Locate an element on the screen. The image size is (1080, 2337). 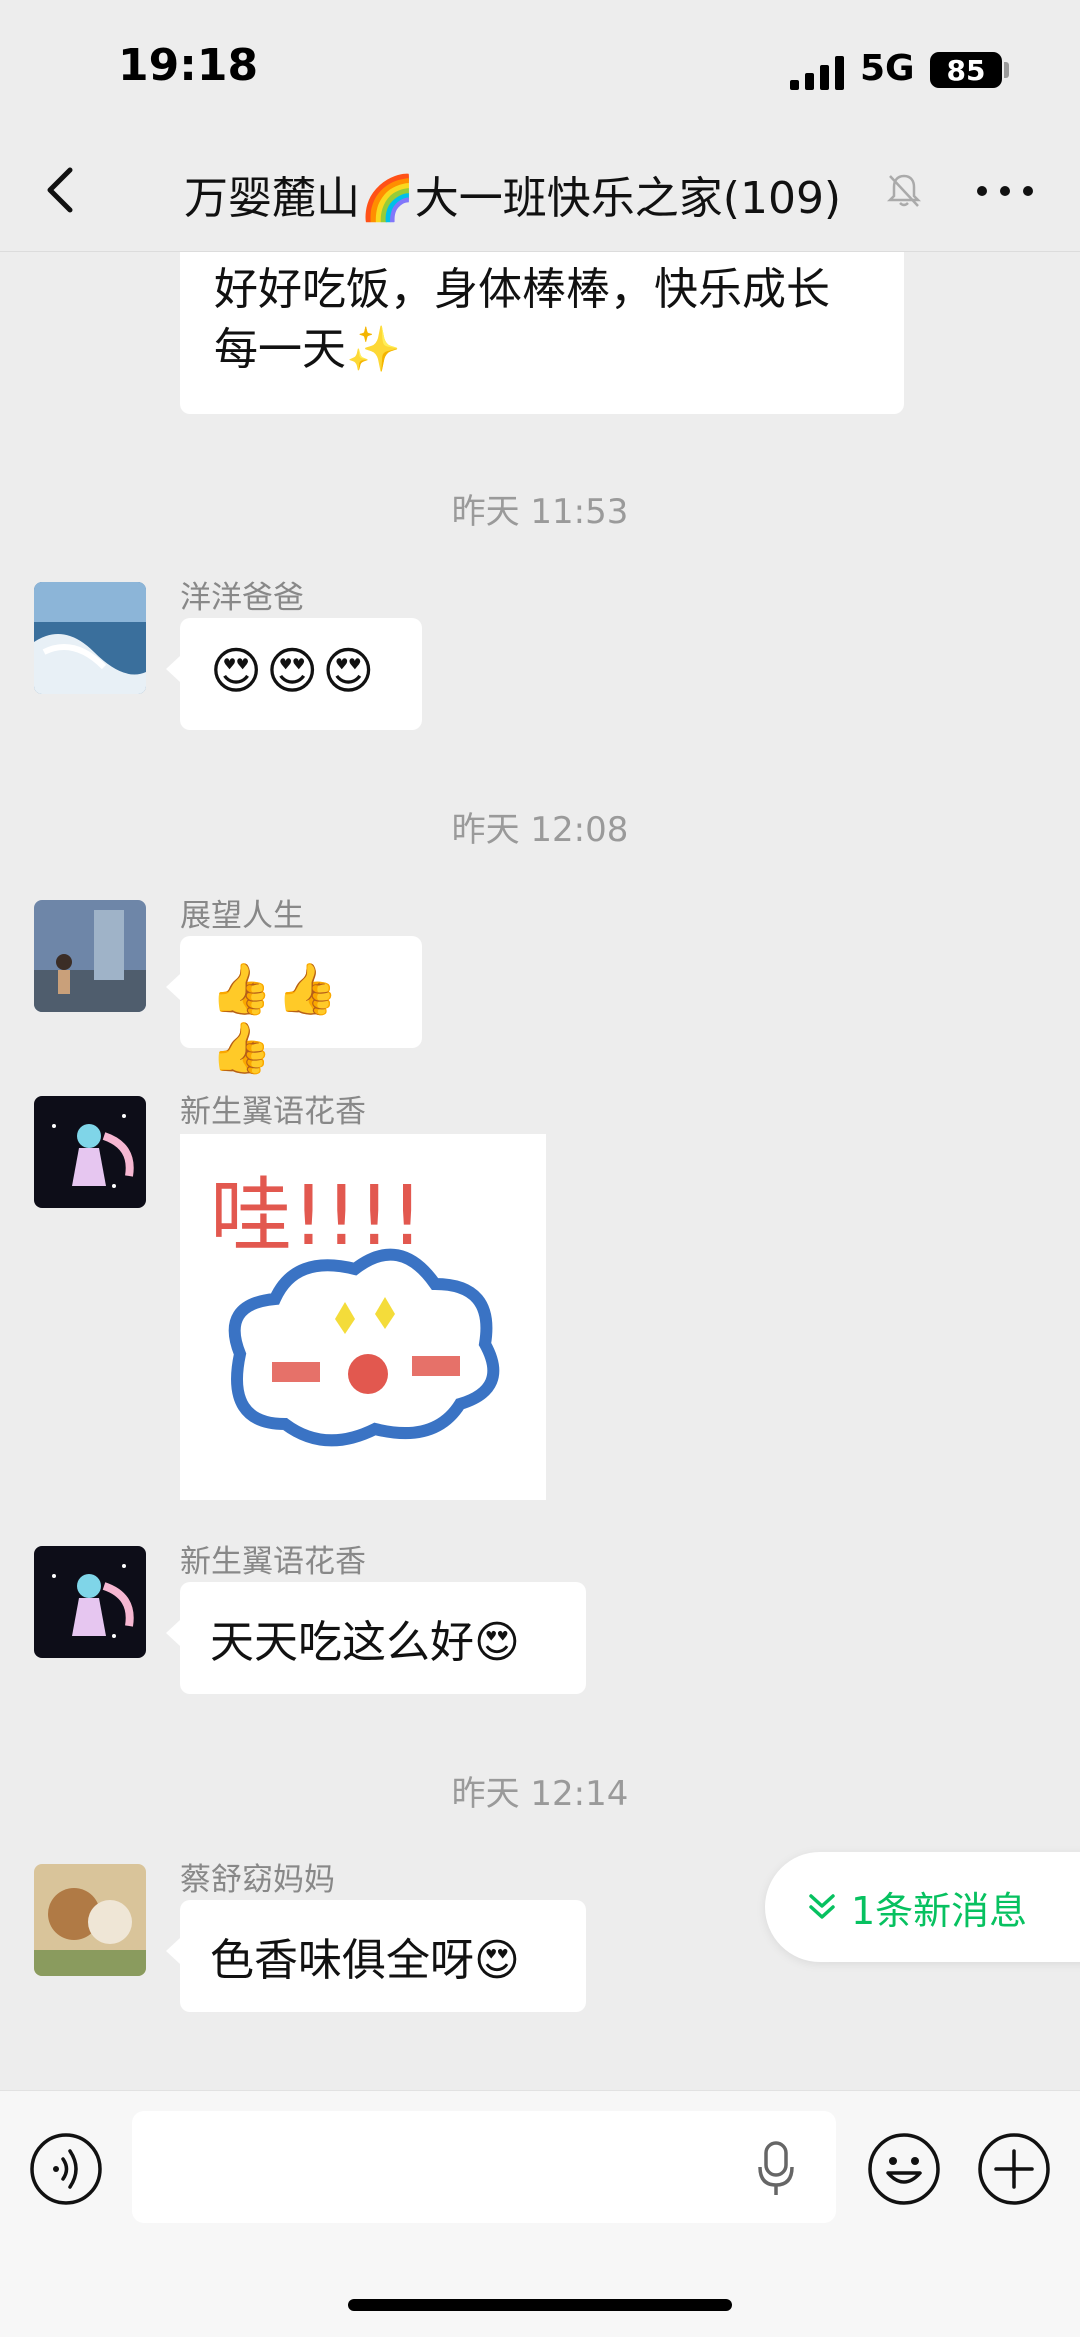
chat-title: 万婴麓山🌈大一班快乐之家(109) is located at coordinates (513, 198).